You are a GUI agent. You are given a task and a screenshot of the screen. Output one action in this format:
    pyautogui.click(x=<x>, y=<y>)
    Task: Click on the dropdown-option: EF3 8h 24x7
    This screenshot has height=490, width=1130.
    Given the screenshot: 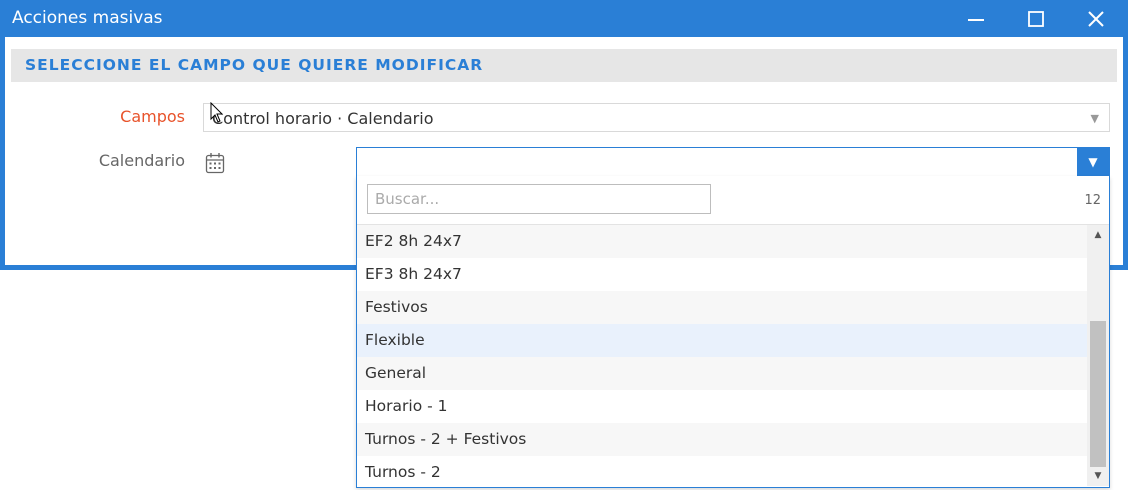 What is the action you would take?
    pyautogui.click(x=722, y=274)
    